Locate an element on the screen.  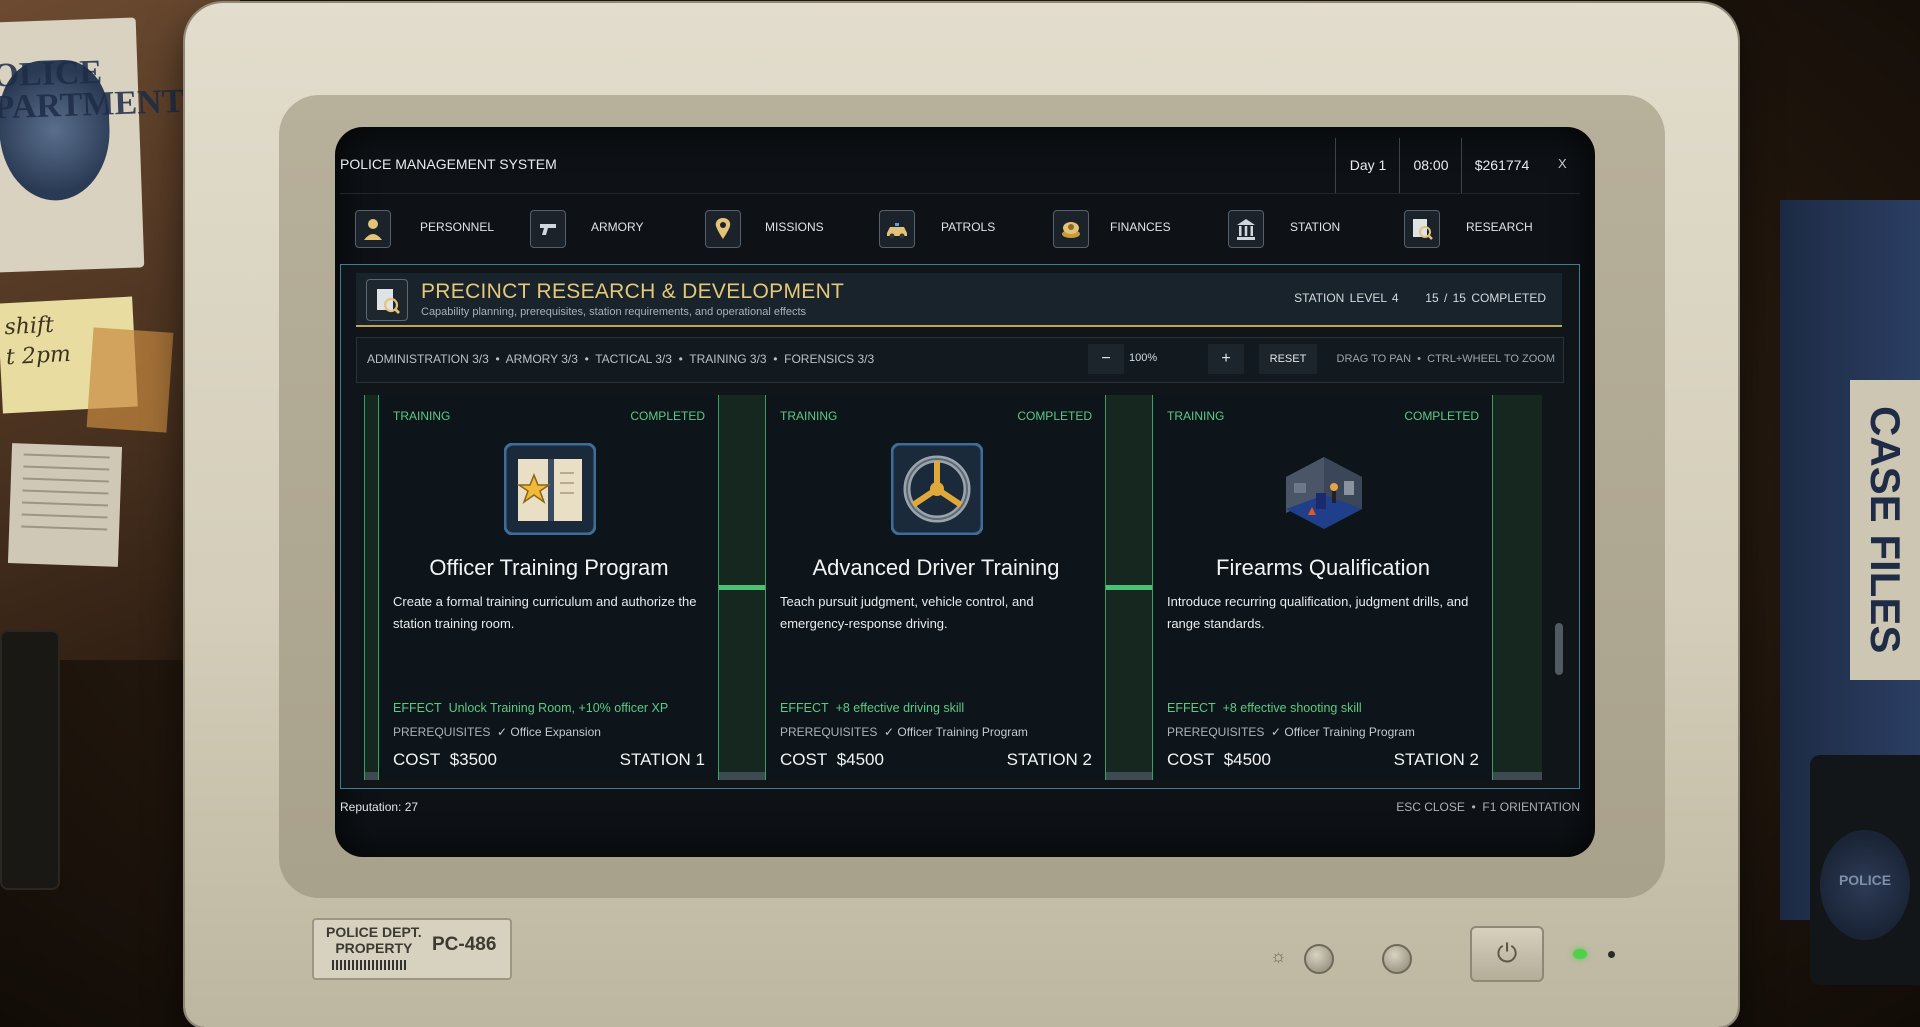
radio-handset is located at coordinates (30, 760).